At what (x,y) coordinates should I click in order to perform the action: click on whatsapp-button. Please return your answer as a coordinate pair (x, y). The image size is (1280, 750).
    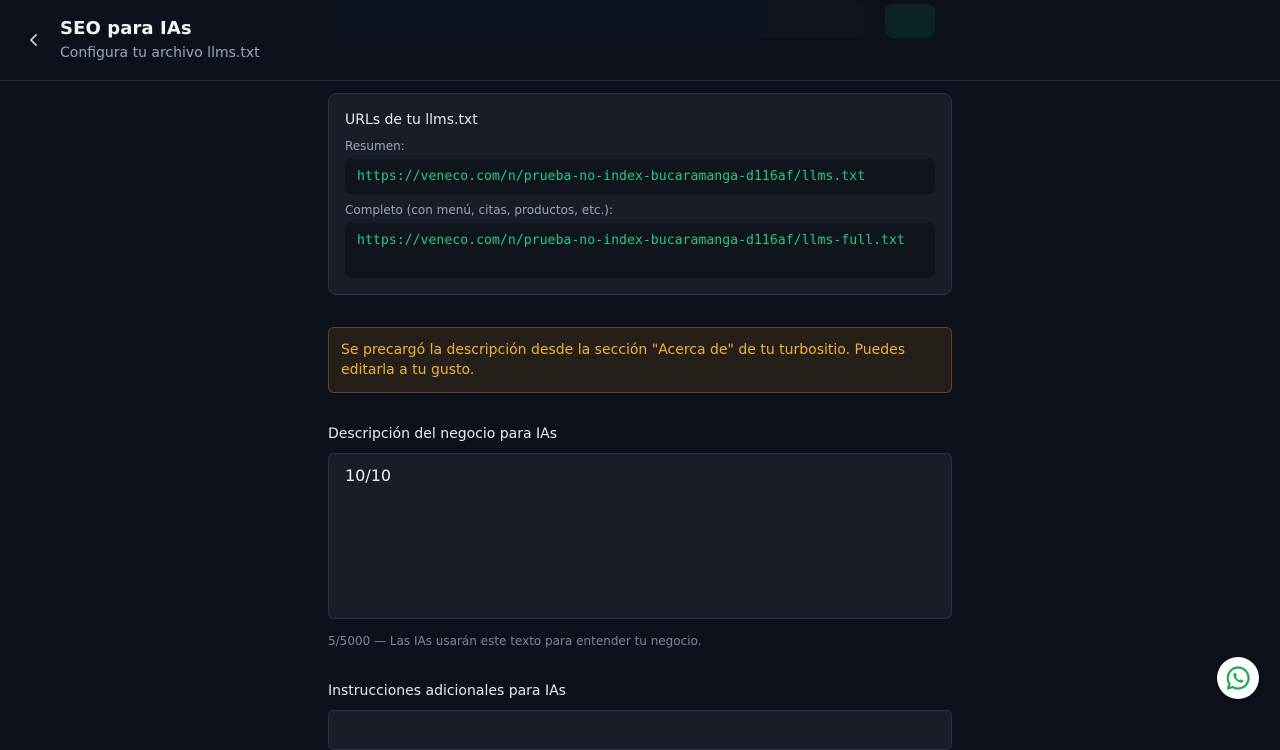
    Looking at the image, I should click on (1238, 678).